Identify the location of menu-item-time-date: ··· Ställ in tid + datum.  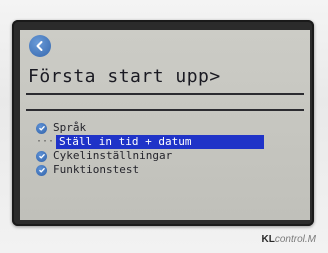
(150, 142).